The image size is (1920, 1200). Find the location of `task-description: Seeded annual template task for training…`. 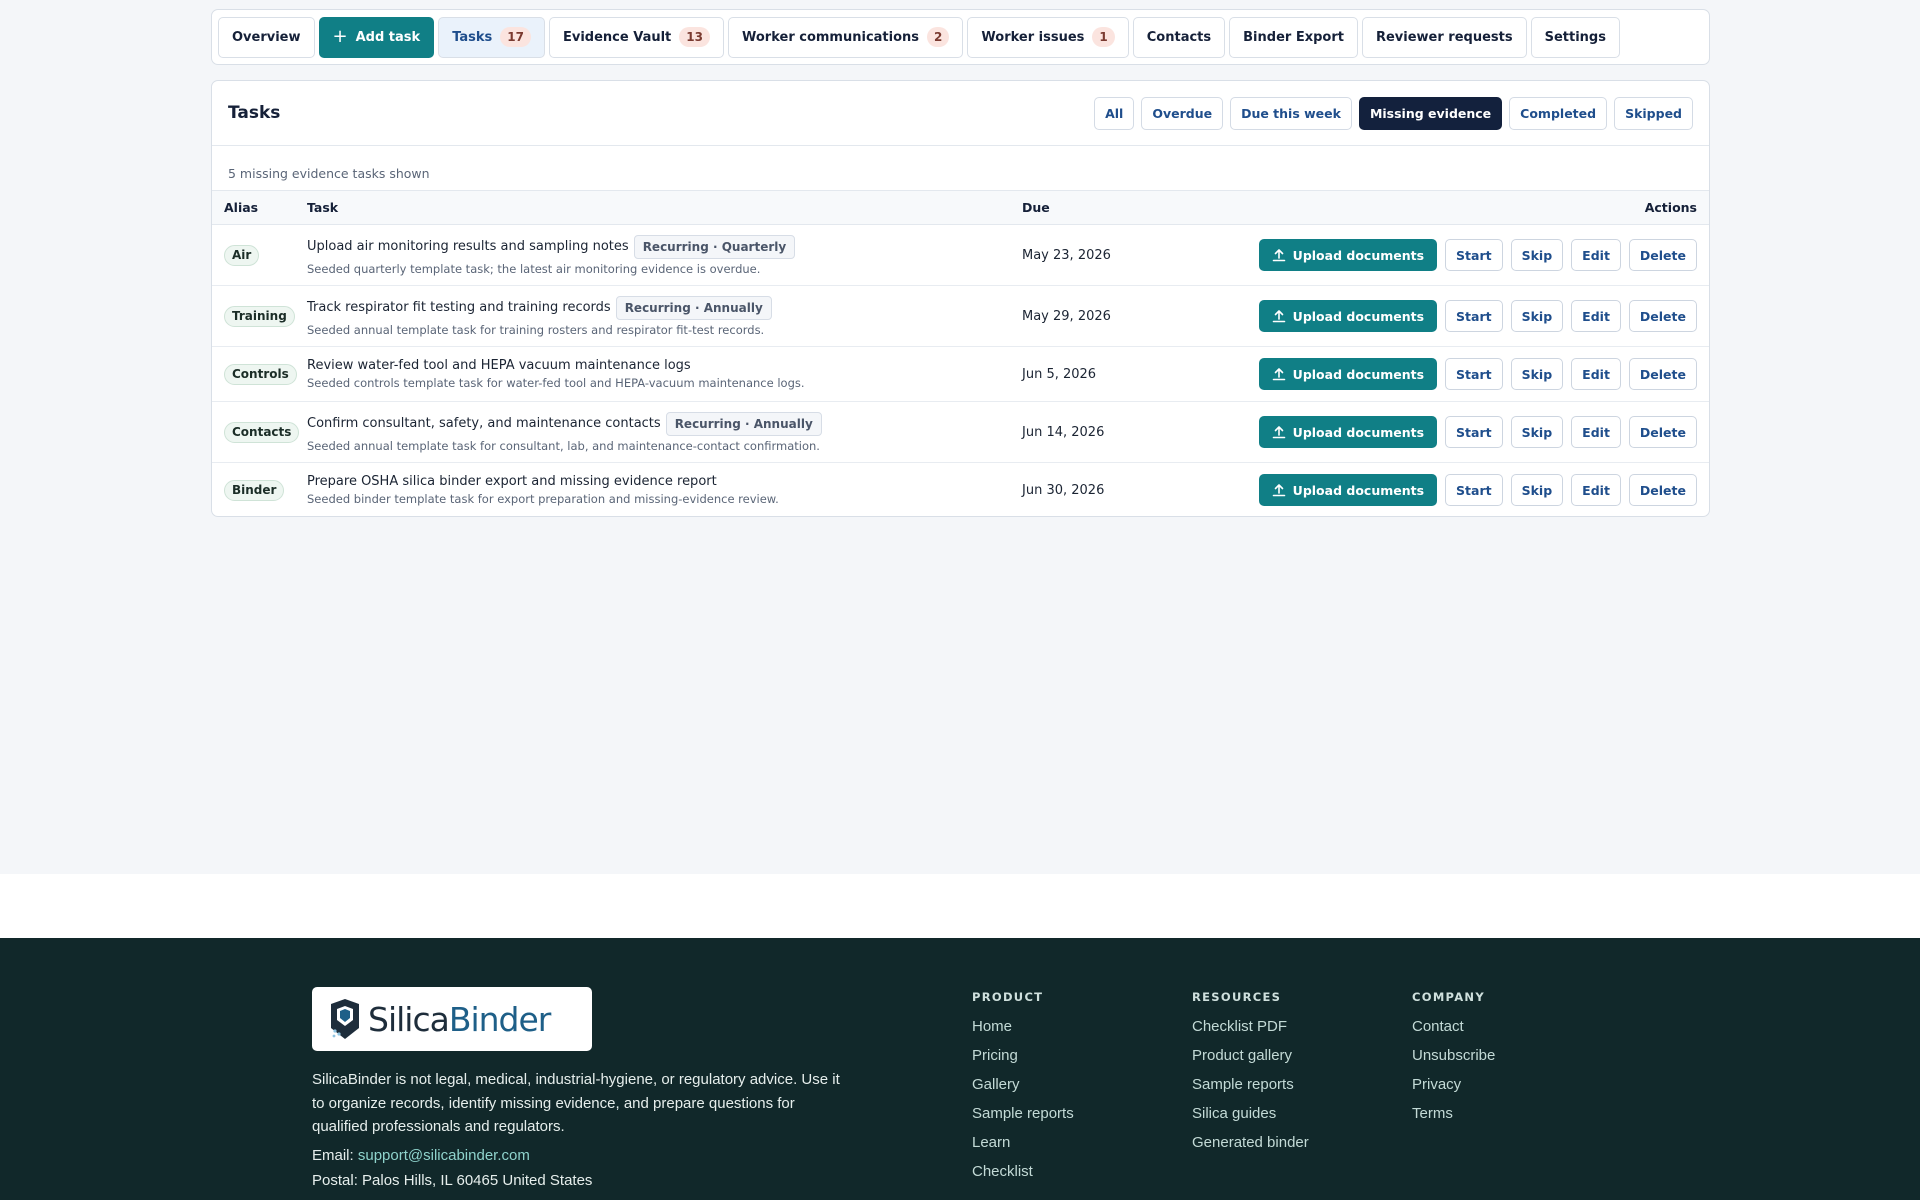

task-description: Seeded annual template task for training… is located at coordinates (536, 329).